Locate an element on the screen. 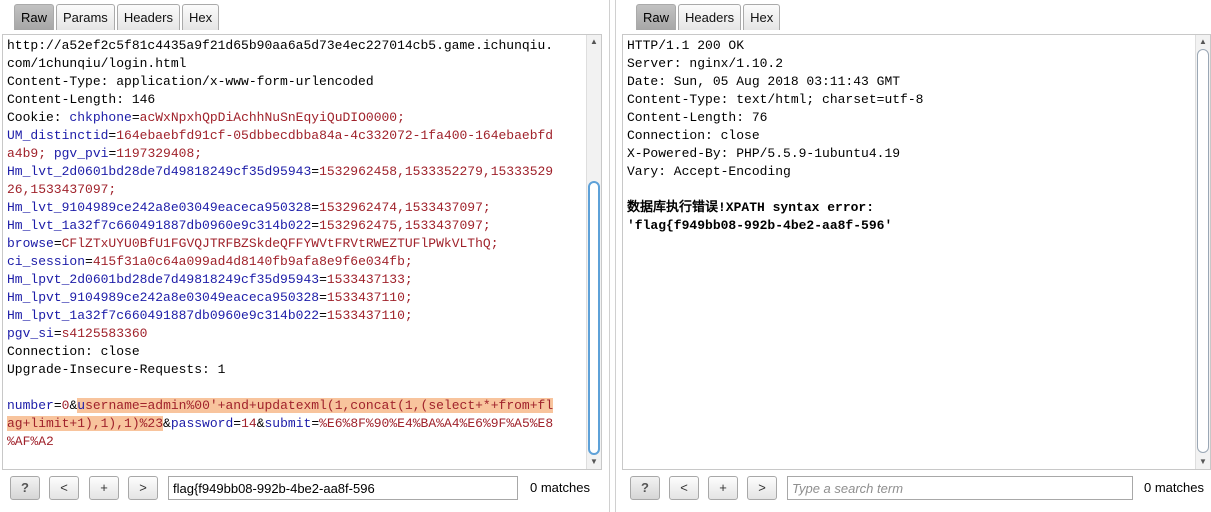 This screenshot has height=512, width=1211. cookie-key: Hm_lpvt_1a32f7c660491887db0960e9c314b022 is located at coordinates (163, 315).